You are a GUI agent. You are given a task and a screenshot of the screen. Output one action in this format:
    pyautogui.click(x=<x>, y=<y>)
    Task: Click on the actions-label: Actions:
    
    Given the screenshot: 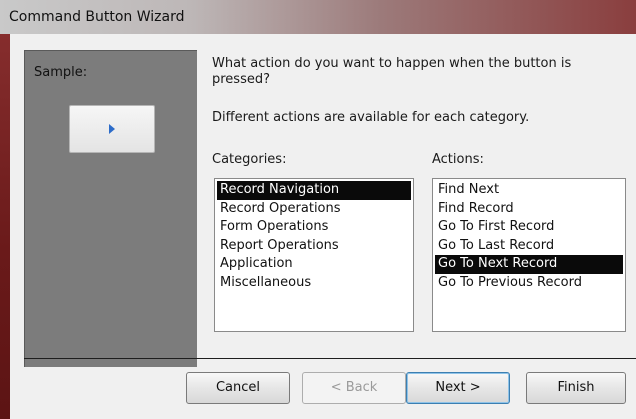 What is the action you would take?
    pyautogui.click(x=458, y=159)
    